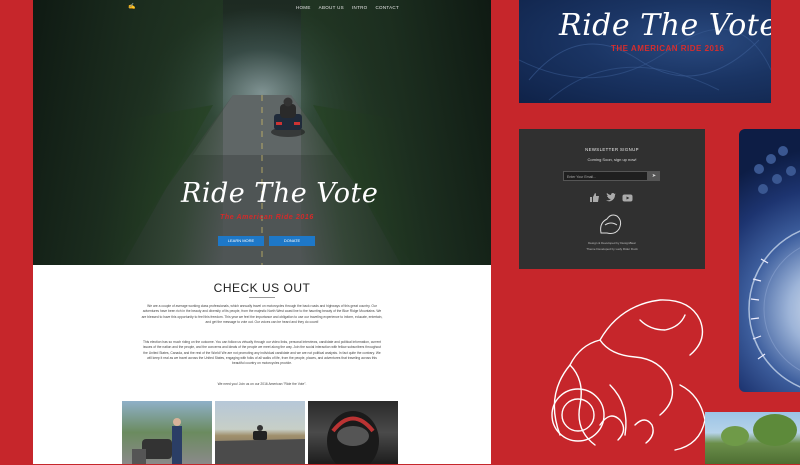  What do you see at coordinates (396, 132) in the screenshot?
I see `trees-right` at bounding box center [396, 132].